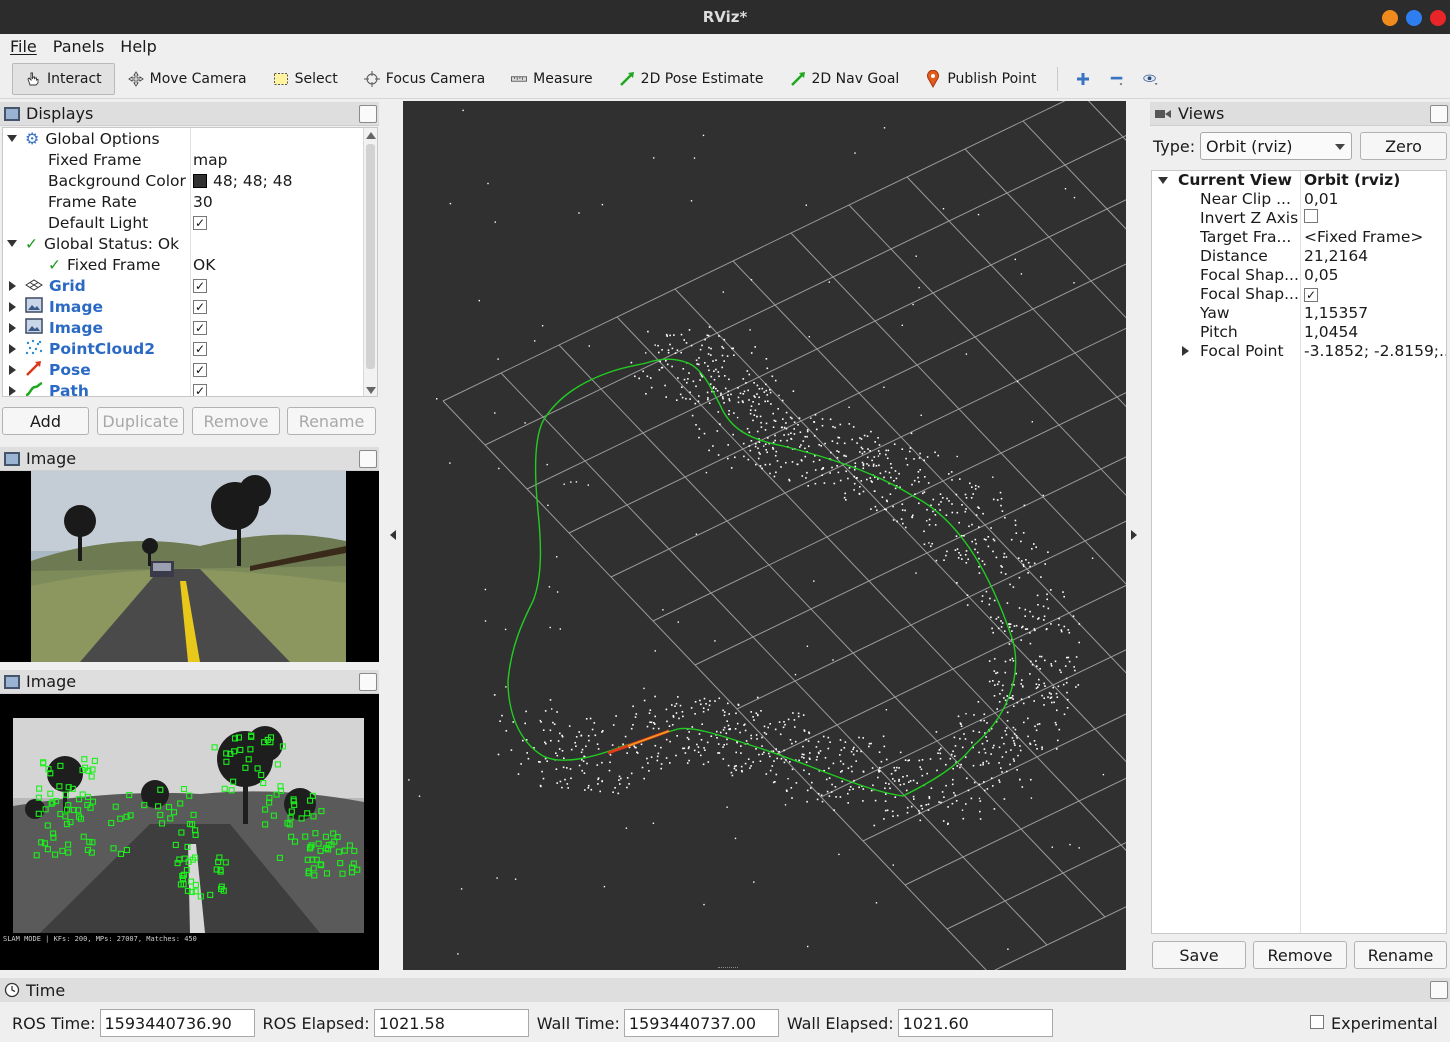 Image resolution: width=1450 pixels, height=1042 pixels. Describe the element at coordinates (975, 1023) in the screenshot. I see `wall-elapsed-field: 1021.60` at that location.